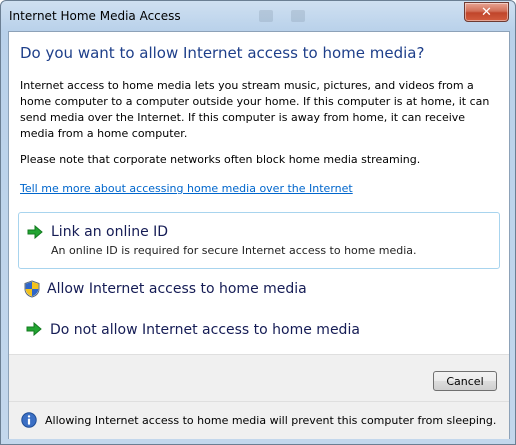 The width and height of the screenshot is (516, 445). Describe the element at coordinates (258, 16) in the screenshot. I see `title-bar: Internet Home Media Access ✕` at that location.